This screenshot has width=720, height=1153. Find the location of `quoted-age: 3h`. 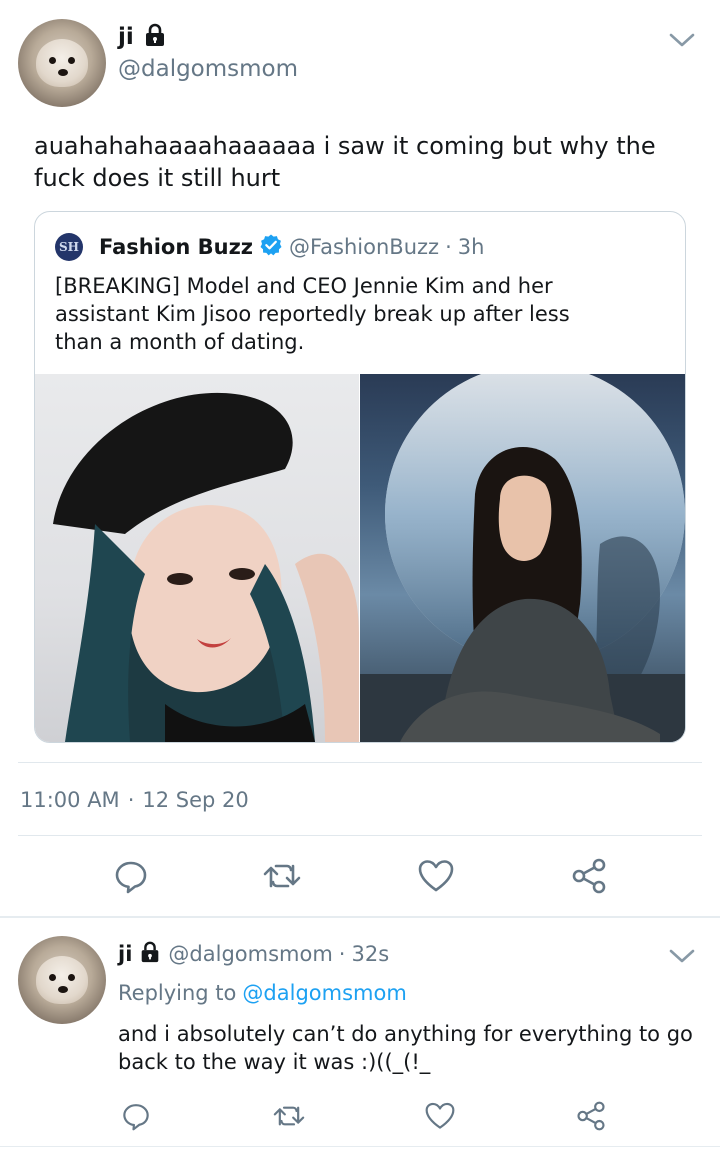

quoted-age: 3h is located at coordinates (471, 247).